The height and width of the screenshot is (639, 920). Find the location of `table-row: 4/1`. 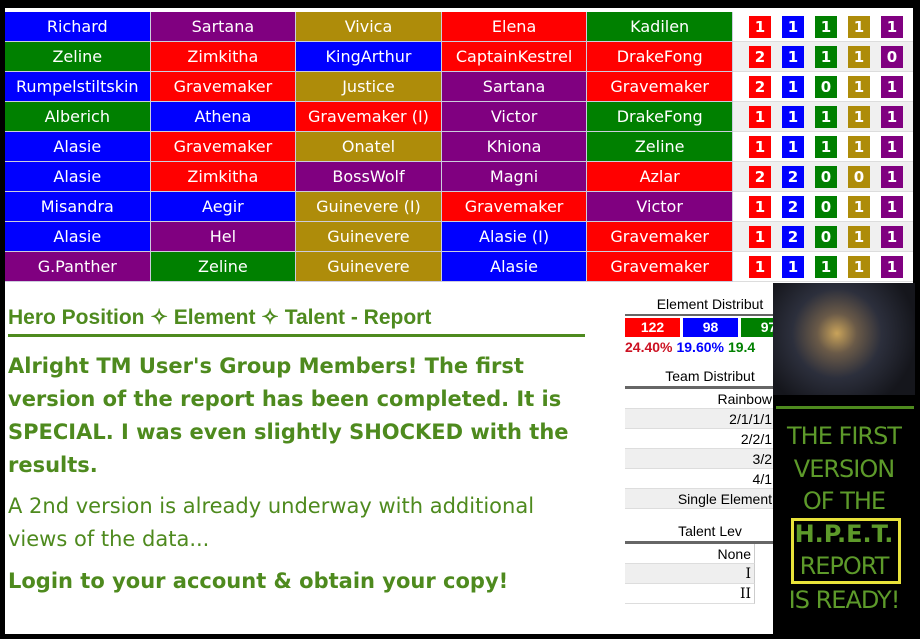

table-row: 4/1 is located at coordinates (700, 479).